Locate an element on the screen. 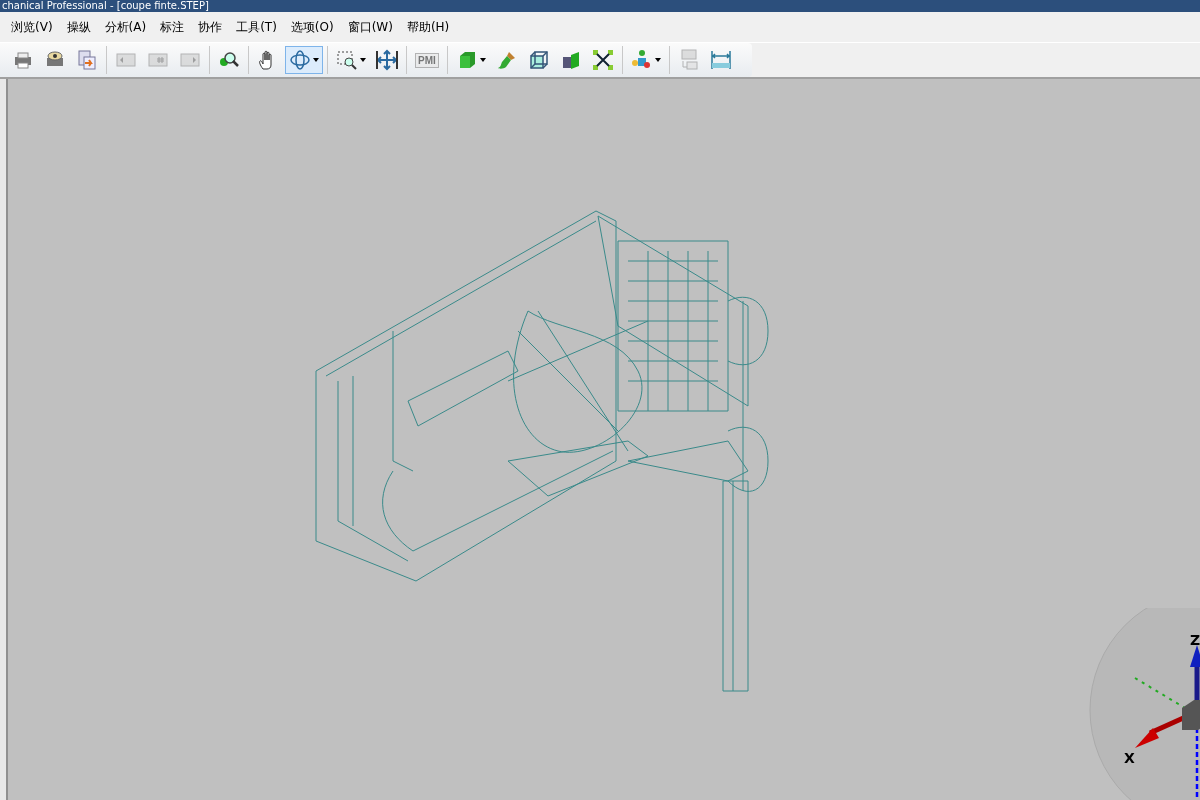 The image size is (1200, 800). menu-item: 帮助(H) is located at coordinates (428, 27).